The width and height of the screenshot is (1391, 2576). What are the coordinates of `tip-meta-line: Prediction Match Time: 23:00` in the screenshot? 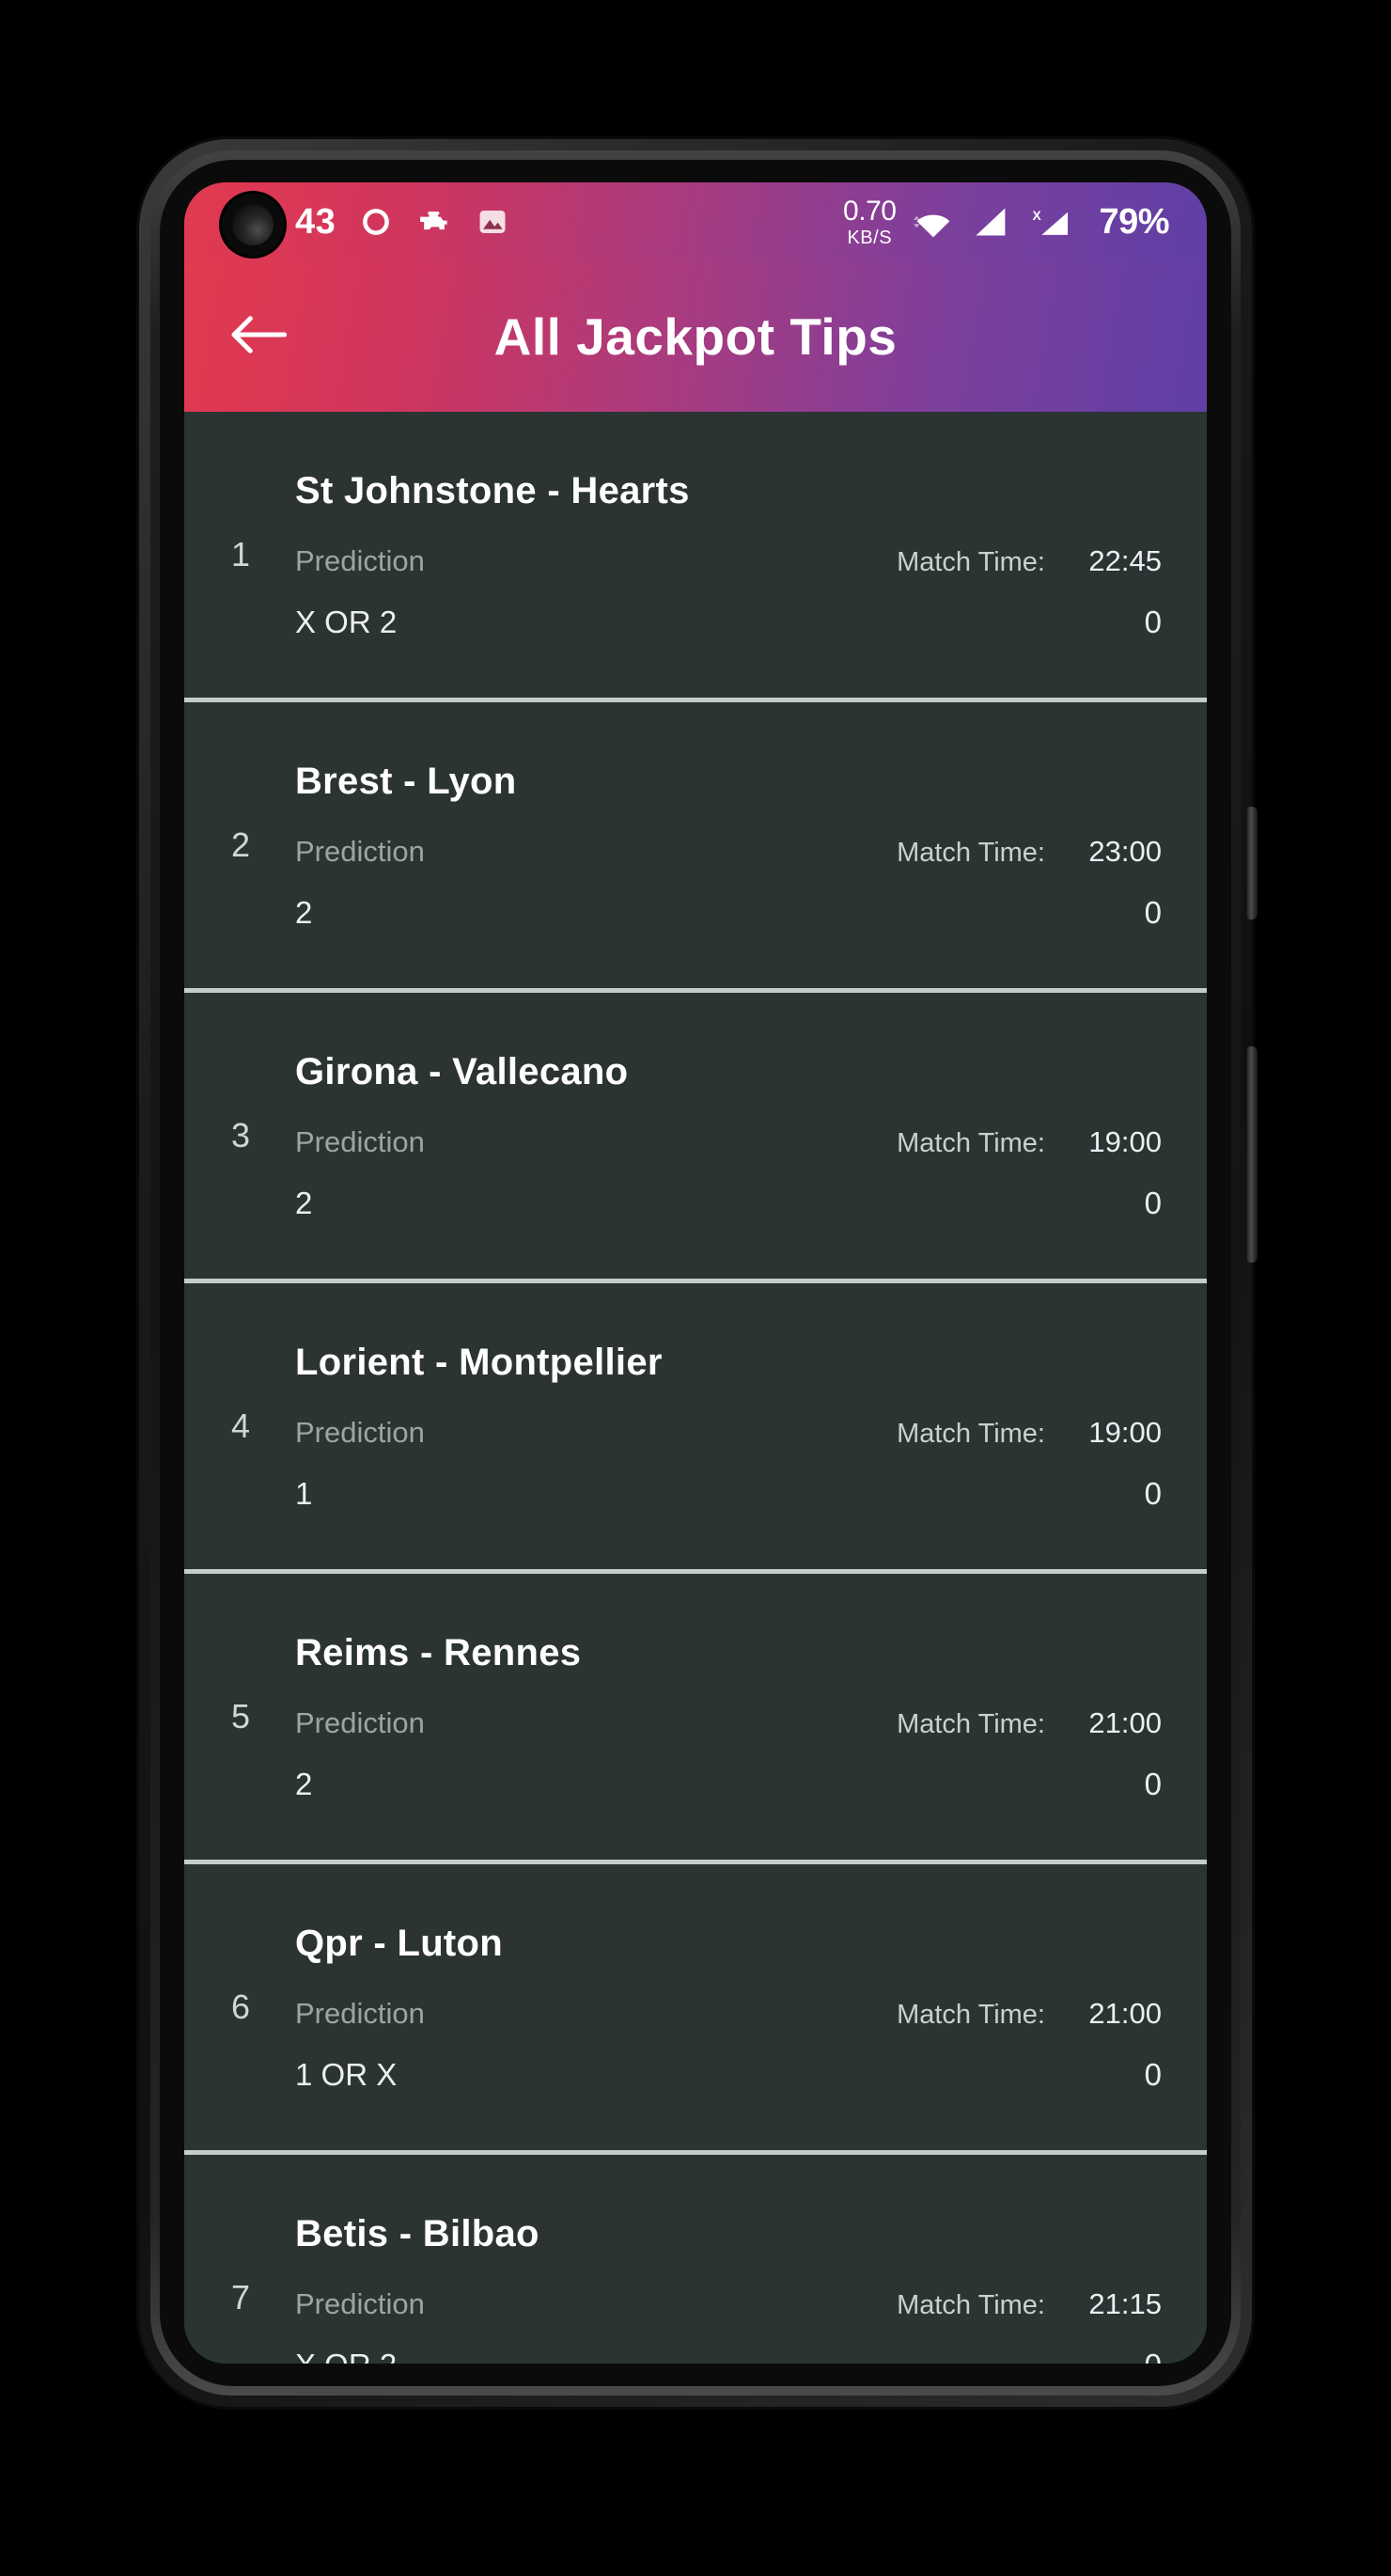 It's located at (729, 852).